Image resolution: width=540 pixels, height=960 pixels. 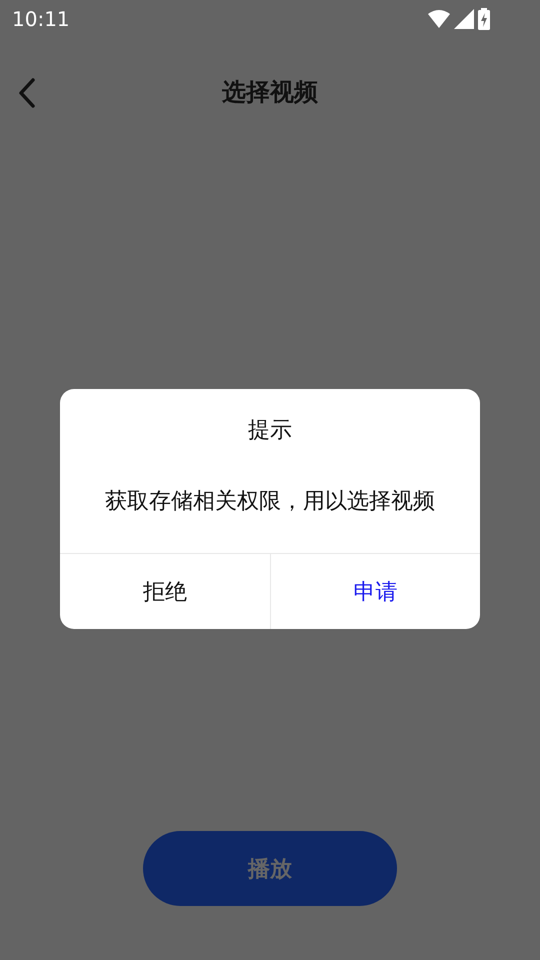 What do you see at coordinates (439, 19) in the screenshot?
I see `wifi-icon` at bounding box center [439, 19].